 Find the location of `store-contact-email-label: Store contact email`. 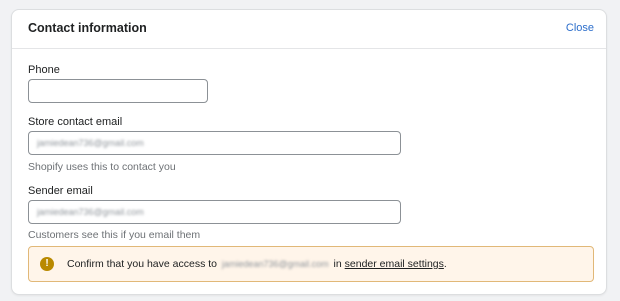

store-contact-email-label: Store contact email is located at coordinates (75, 122).